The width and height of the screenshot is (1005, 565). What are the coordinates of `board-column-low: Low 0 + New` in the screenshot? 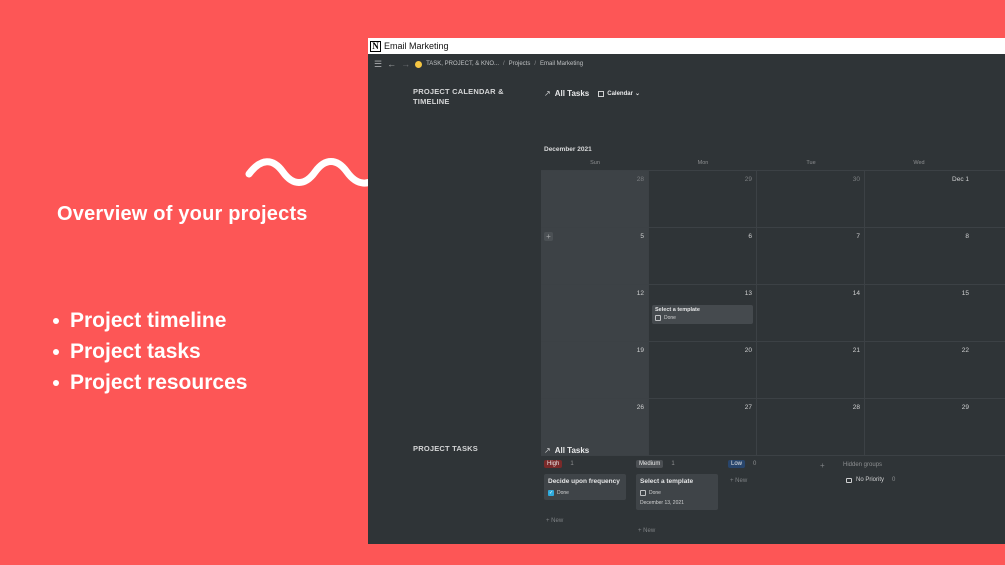 It's located at (742, 472).